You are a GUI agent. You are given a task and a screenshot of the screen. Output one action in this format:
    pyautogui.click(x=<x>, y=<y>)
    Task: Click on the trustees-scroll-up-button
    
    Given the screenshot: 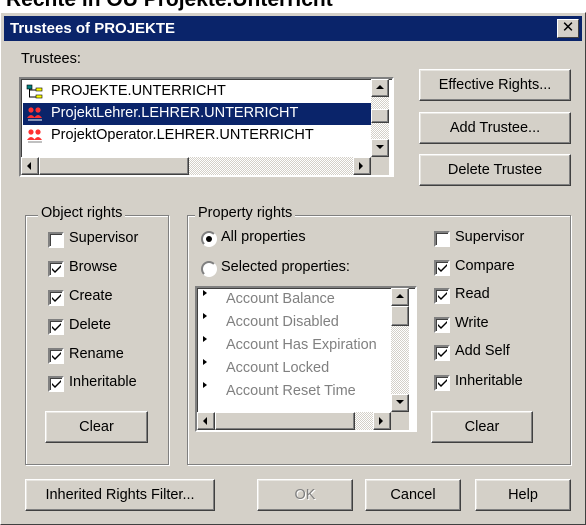 What is the action you would take?
    pyautogui.click(x=380, y=88)
    